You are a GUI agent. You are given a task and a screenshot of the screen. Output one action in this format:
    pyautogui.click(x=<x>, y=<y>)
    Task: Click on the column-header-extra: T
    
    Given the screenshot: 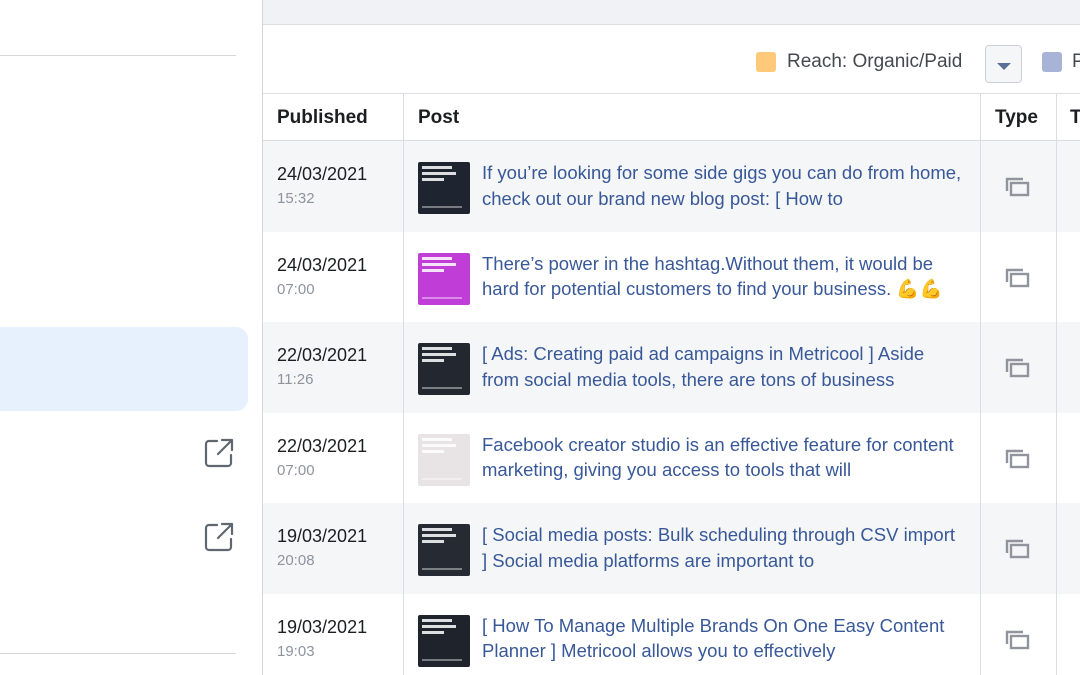 What is the action you would take?
    pyautogui.click(x=1068, y=117)
    